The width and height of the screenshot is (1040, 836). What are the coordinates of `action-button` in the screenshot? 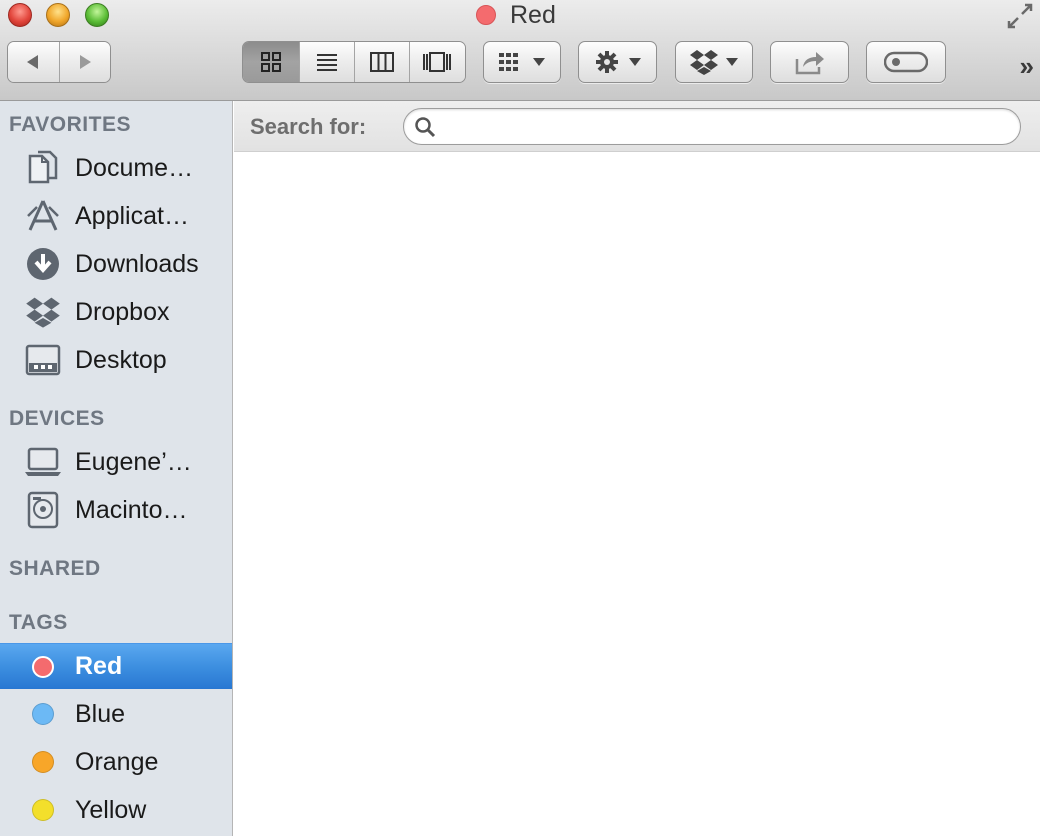 It's located at (617, 62).